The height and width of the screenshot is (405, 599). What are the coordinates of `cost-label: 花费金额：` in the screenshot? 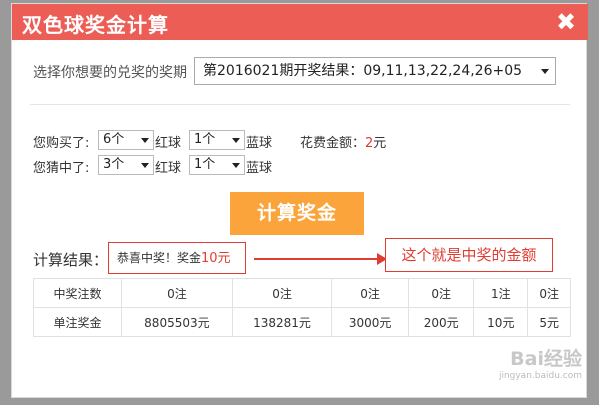 It's located at (333, 143).